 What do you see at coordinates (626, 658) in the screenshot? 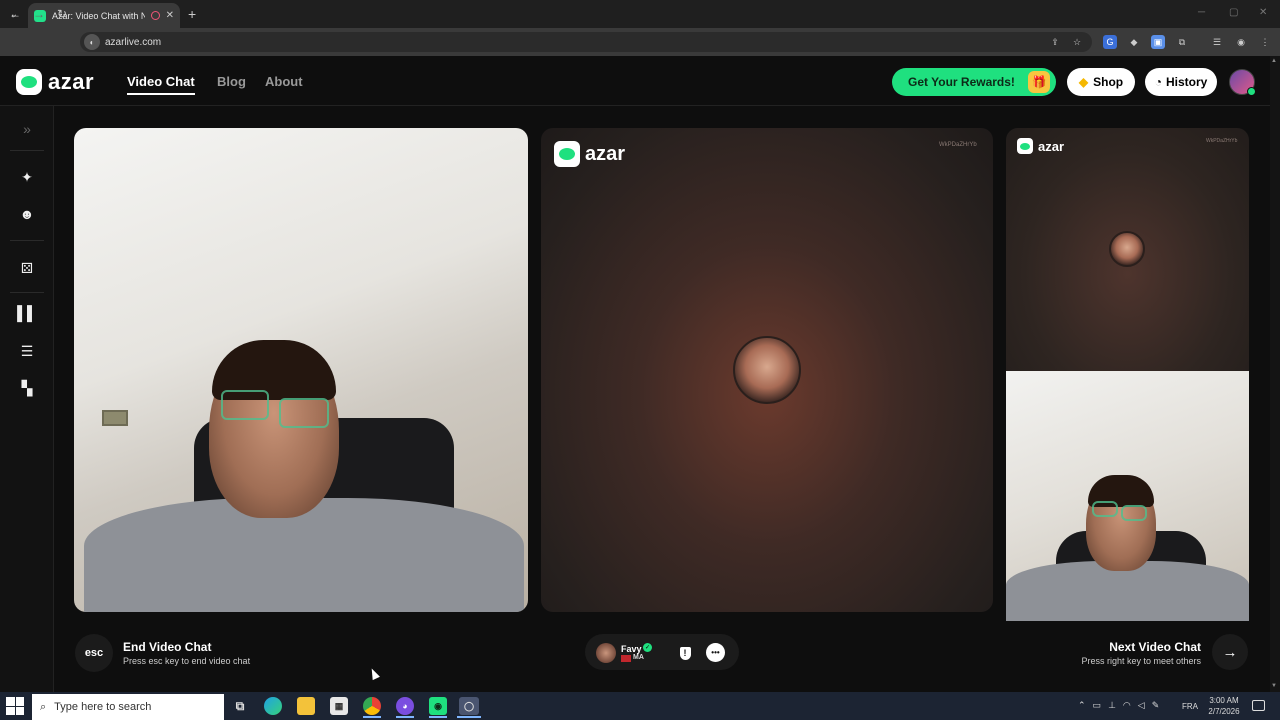
I see `country-flag-icon` at bounding box center [626, 658].